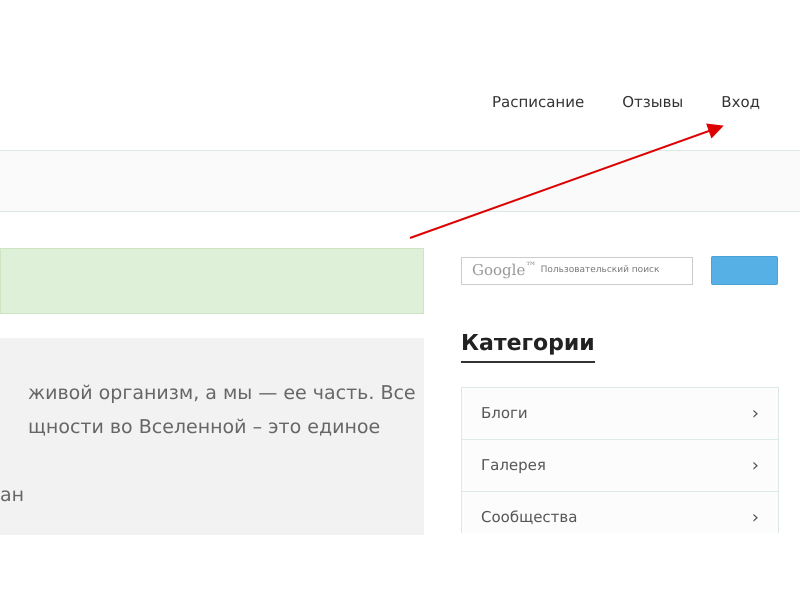  What do you see at coordinates (504, 413) in the screenshot?
I see `category-label: Блоги` at bounding box center [504, 413].